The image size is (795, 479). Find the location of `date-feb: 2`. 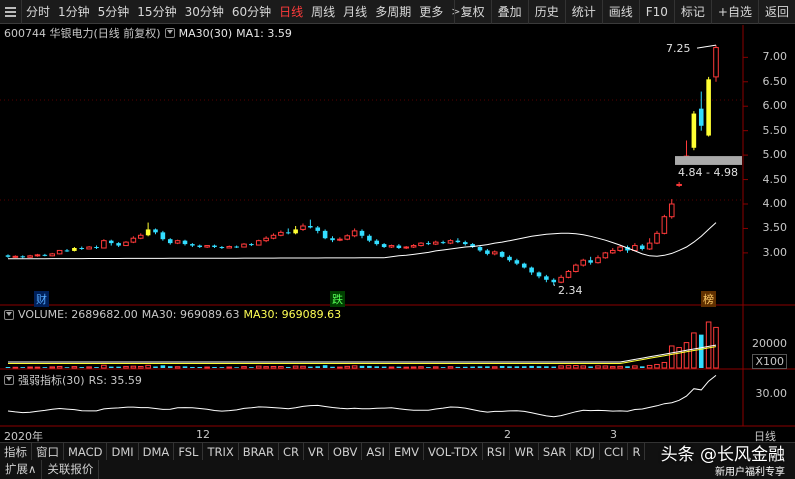

date-feb: 2 is located at coordinates (507, 434).